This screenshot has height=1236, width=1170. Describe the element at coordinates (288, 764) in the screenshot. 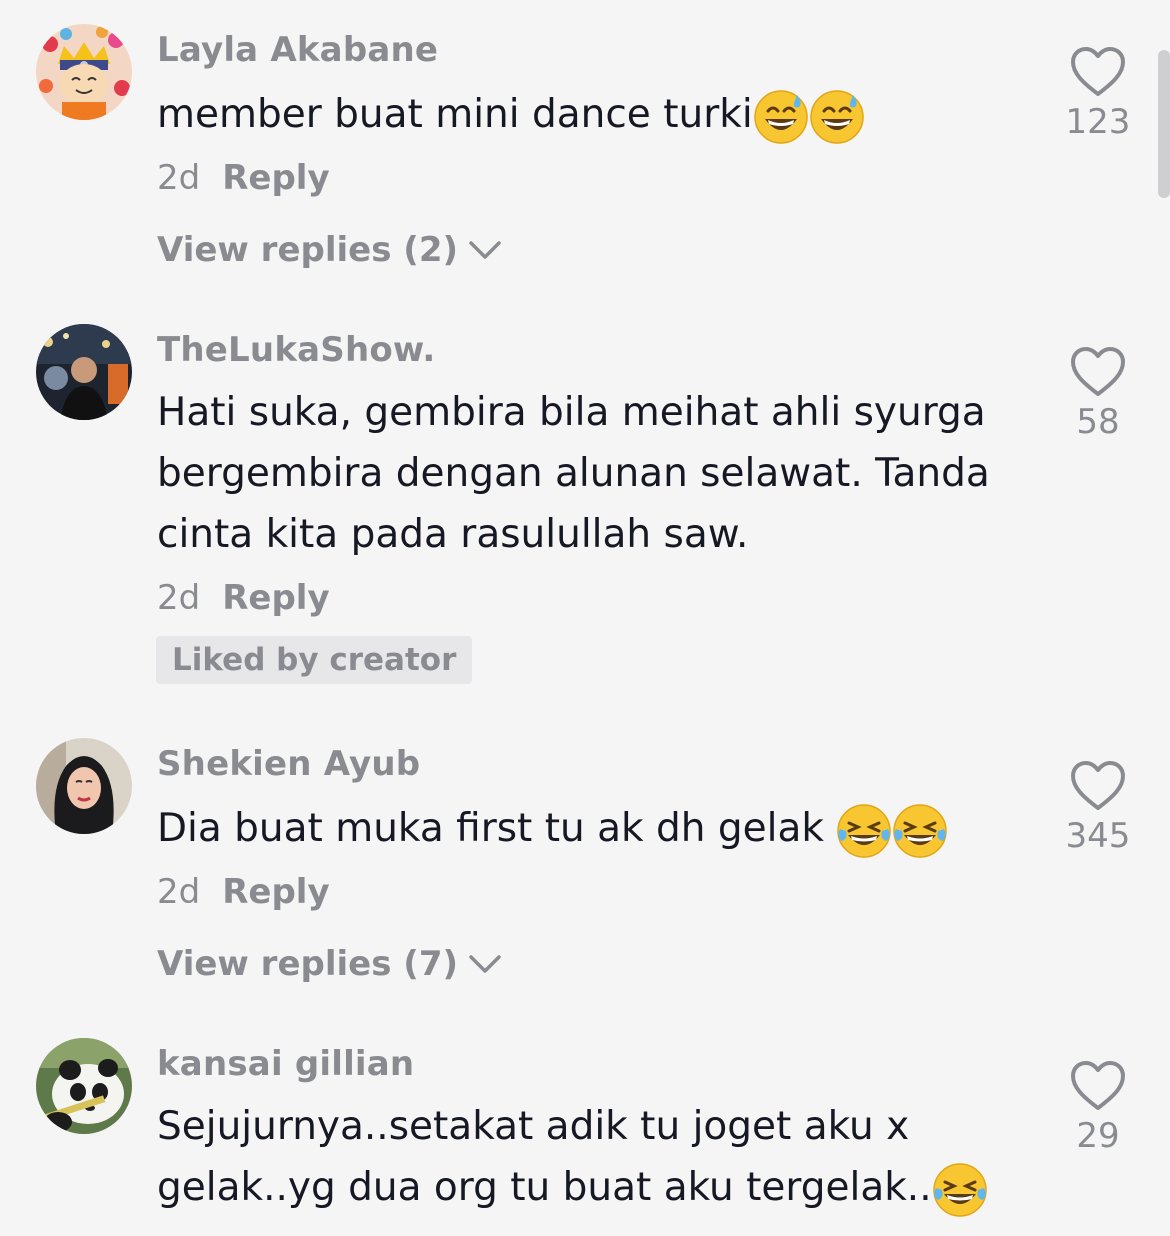

I see `username: Shekien Ayub` at that location.